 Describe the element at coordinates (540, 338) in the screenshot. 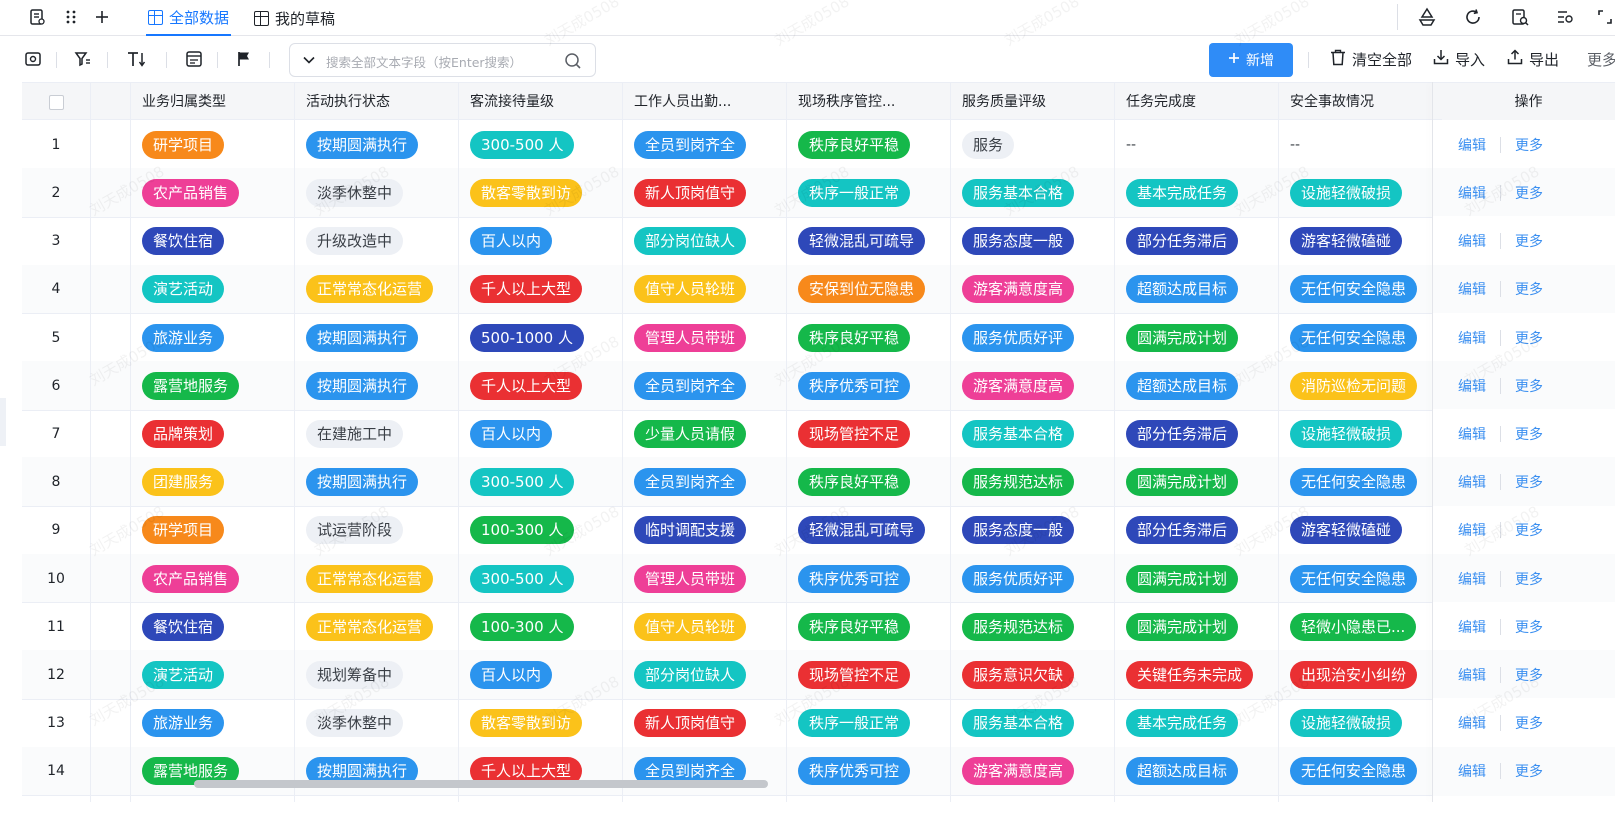

I see `table-cell: 500-1000 人` at that location.